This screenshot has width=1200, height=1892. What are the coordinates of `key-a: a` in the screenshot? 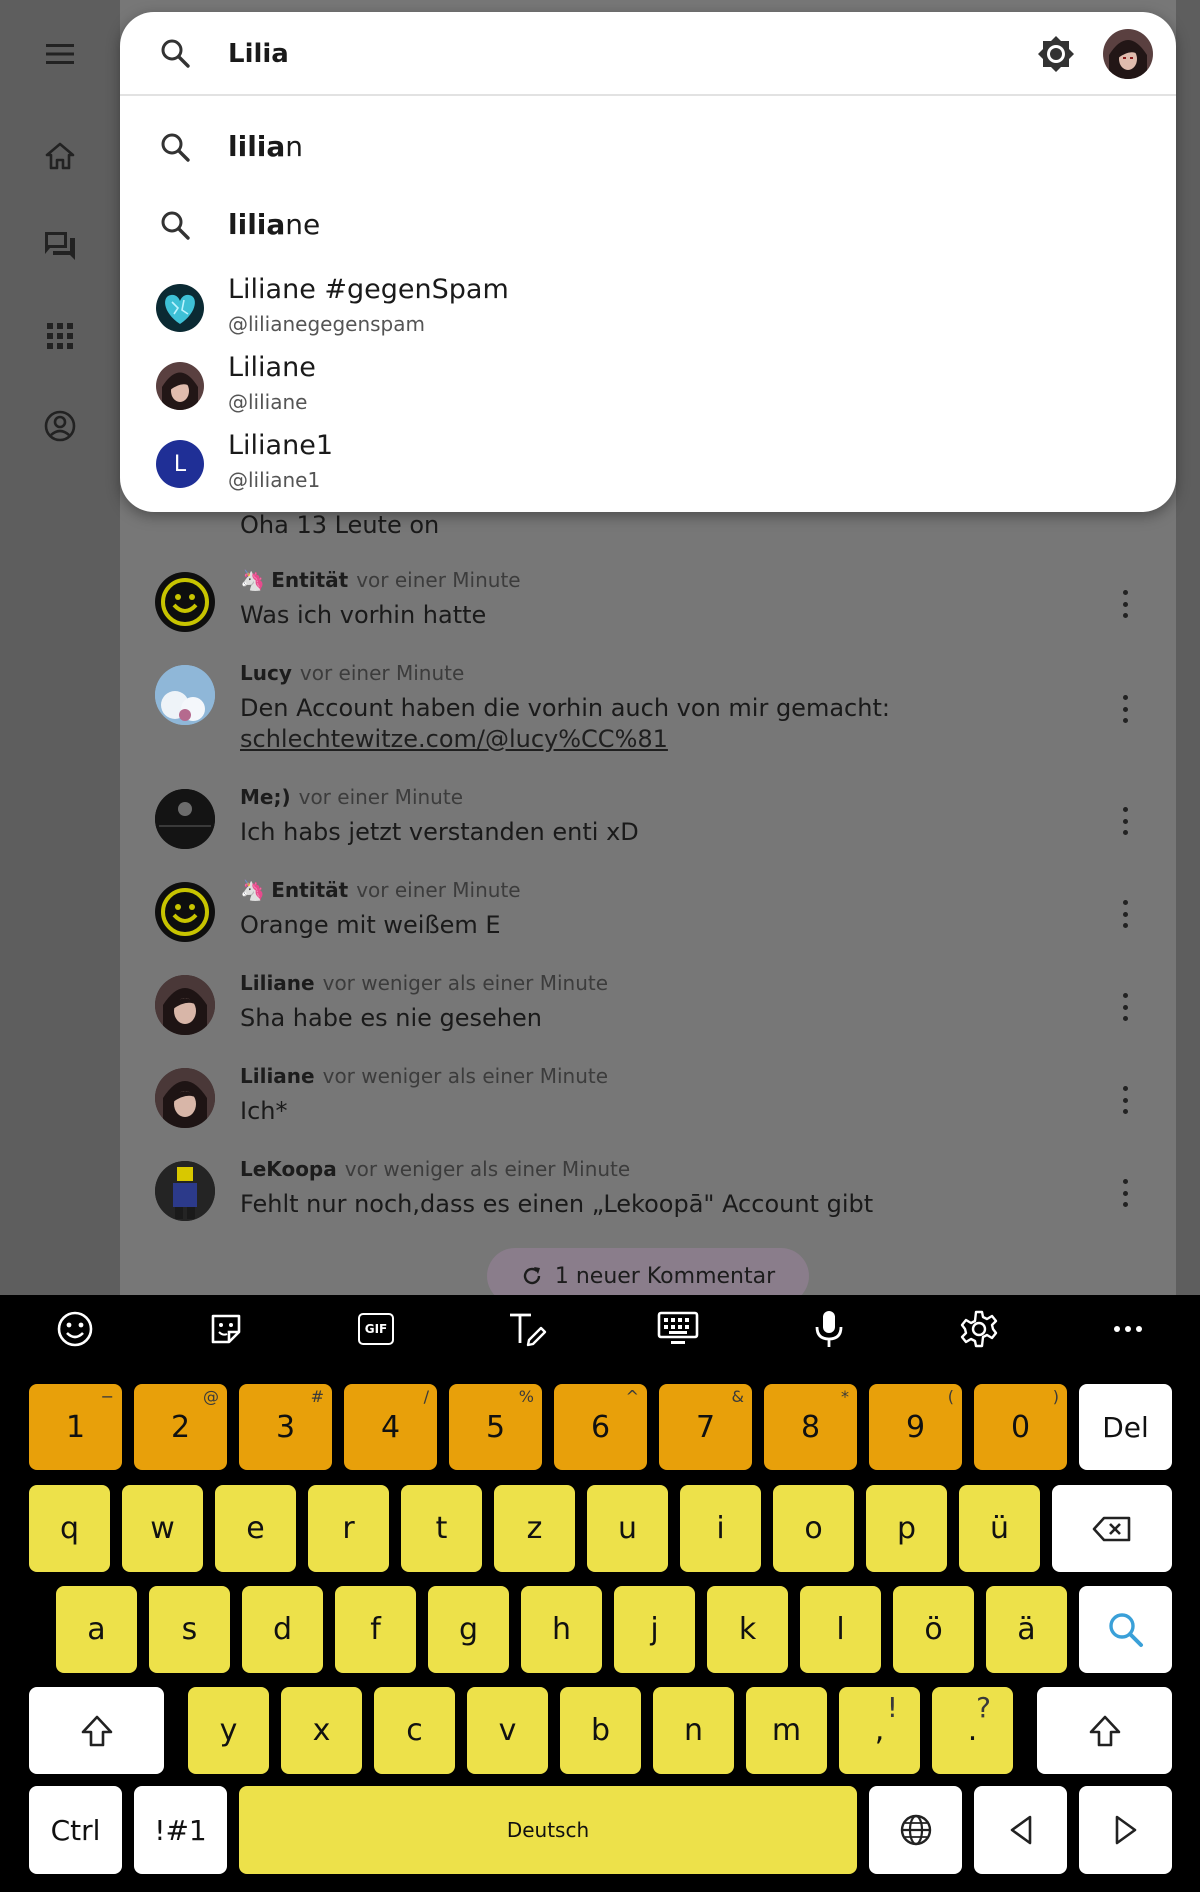 It's located at (96, 1629).